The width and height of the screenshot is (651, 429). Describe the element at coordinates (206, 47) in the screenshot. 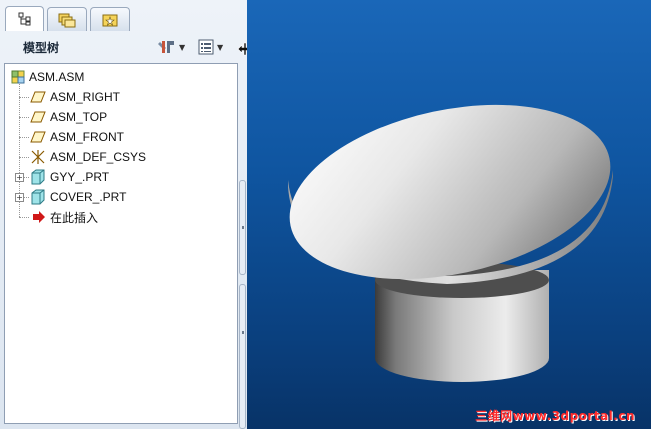

I see `show-list-icon` at that location.